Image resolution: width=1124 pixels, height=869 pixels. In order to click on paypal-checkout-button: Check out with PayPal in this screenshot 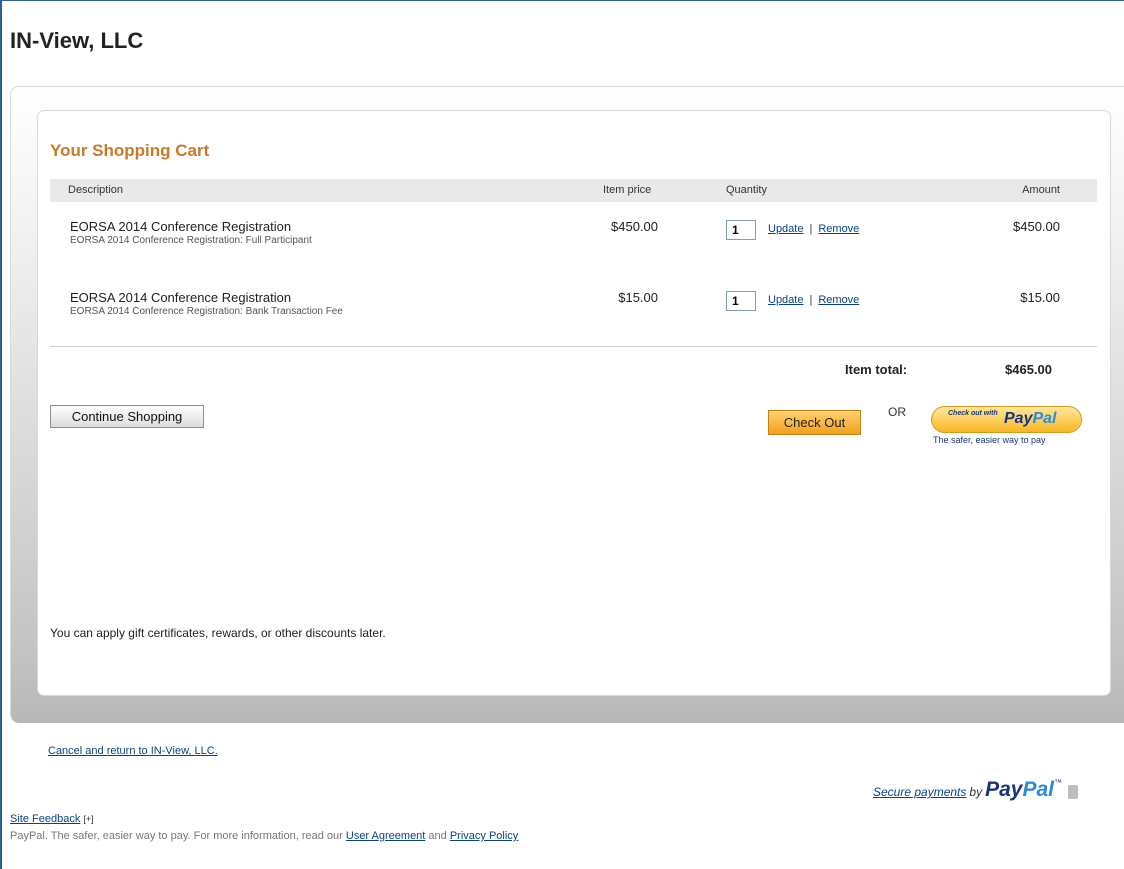, I will do `click(1006, 419)`.